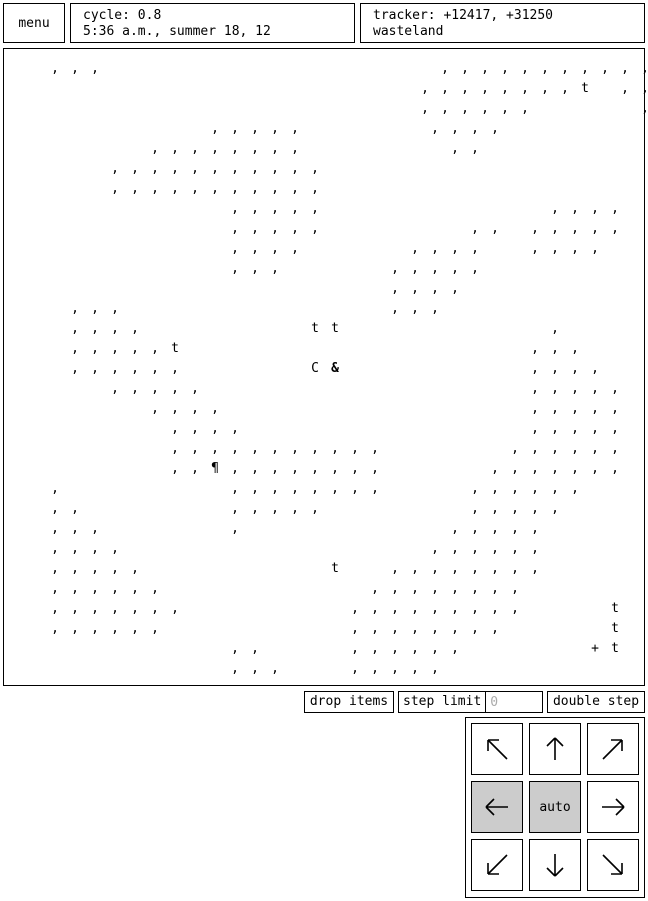 Image resolution: width=648 pixels, height=901 pixels. What do you see at coordinates (349, 702) in the screenshot?
I see `drop-items-button: drop items` at bounding box center [349, 702].